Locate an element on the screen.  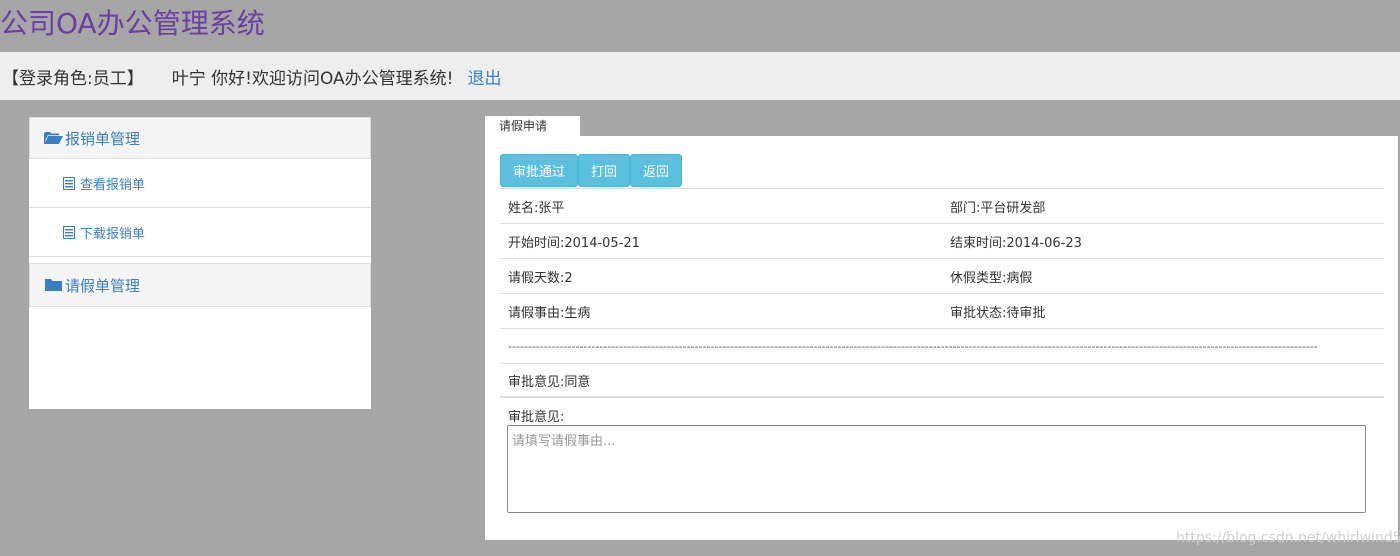
welcome-message: 叶宁 你好!欢迎访问OA办公管理系统! is located at coordinates (312, 78).